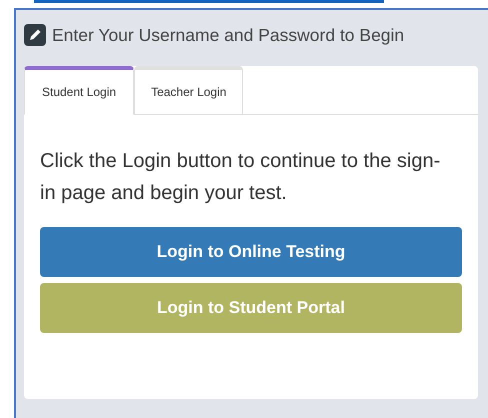 Image resolution: width=488 pixels, height=418 pixels. I want to click on login-tab: Teacher Login, so click(189, 90).